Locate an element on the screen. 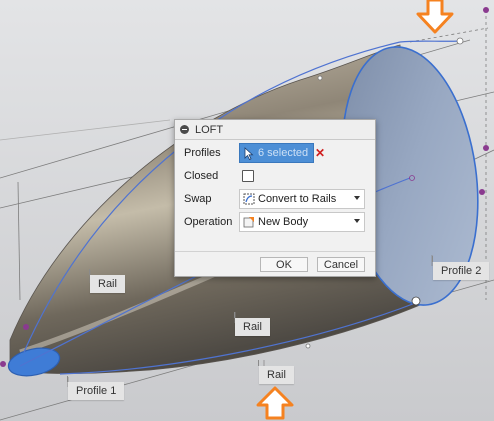 The image size is (494, 421). swap-row: Swap Convert to Rails is located at coordinates (275, 199).